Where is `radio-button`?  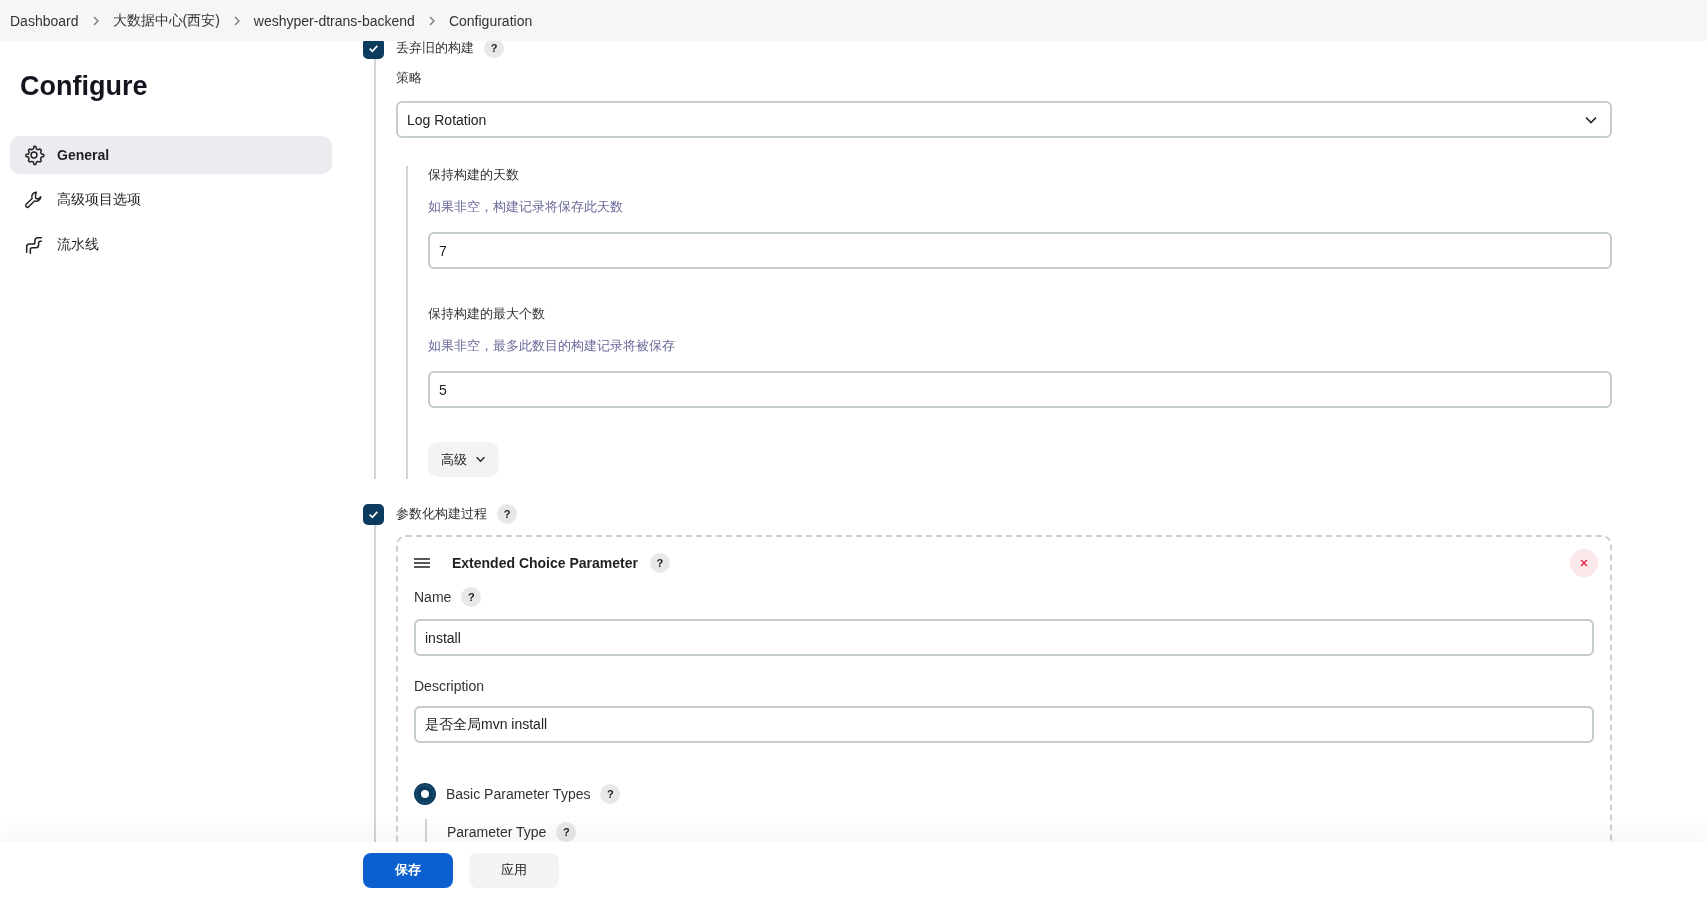 radio-button is located at coordinates (425, 794).